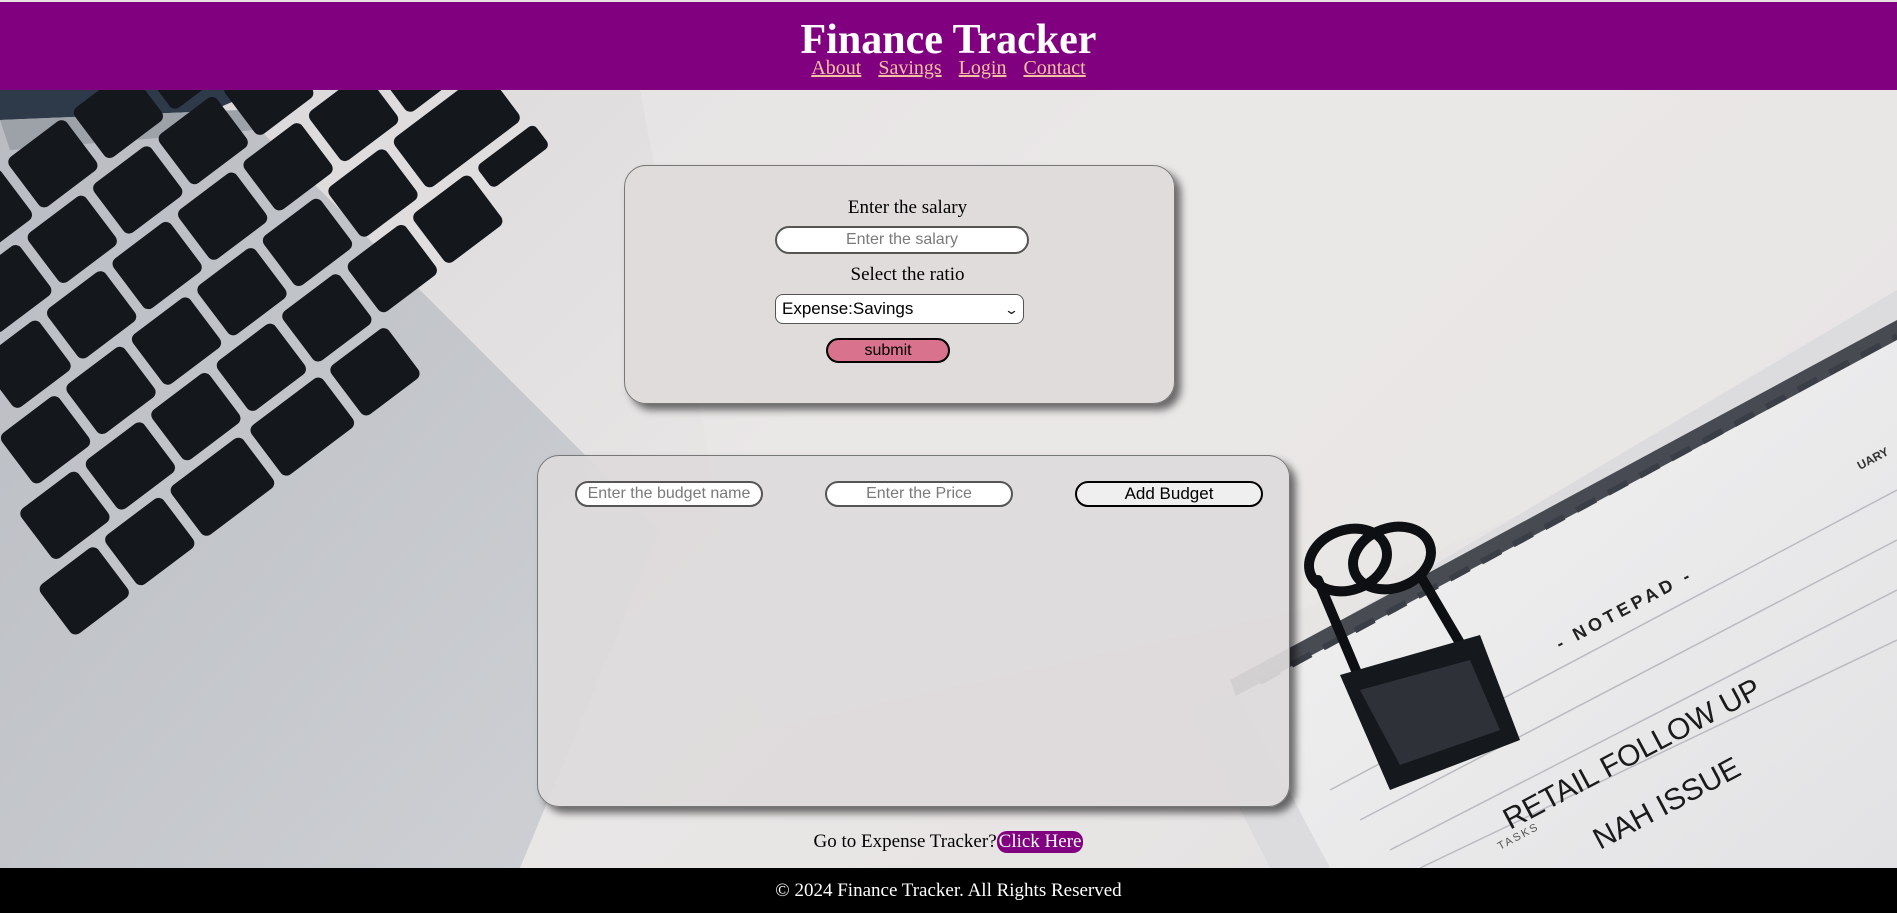 Image resolution: width=1897 pixels, height=913 pixels. Describe the element at coordinates (1054, 68) in the screenshot. I see `nav-link-contact: Contact` at that location.